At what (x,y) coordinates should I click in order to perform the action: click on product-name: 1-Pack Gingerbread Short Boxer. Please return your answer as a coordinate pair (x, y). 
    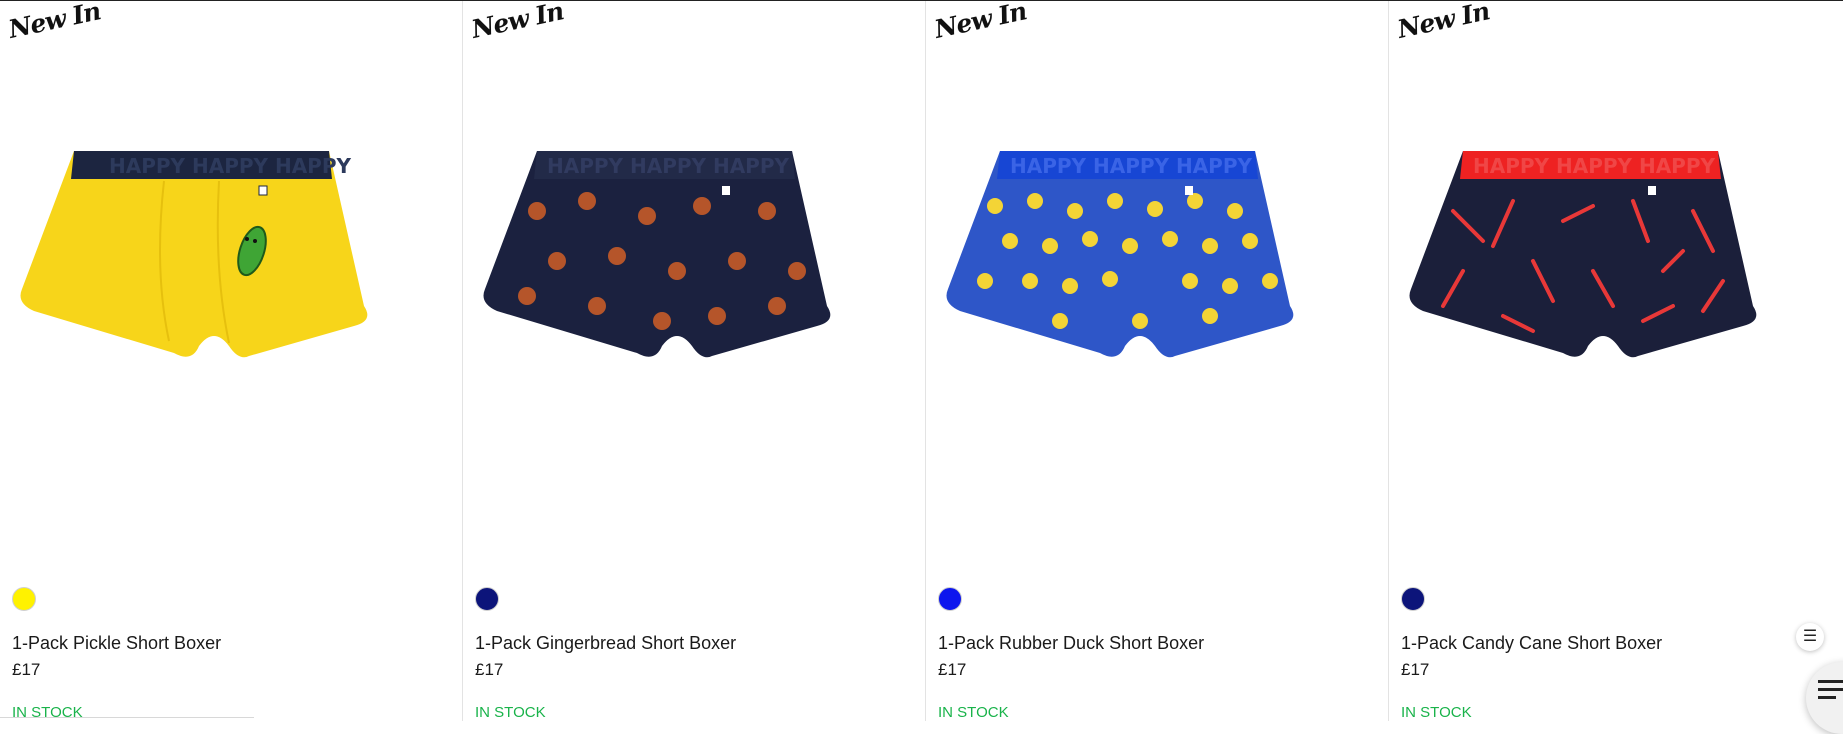
    Looking at the image, I should click on (605, 643).